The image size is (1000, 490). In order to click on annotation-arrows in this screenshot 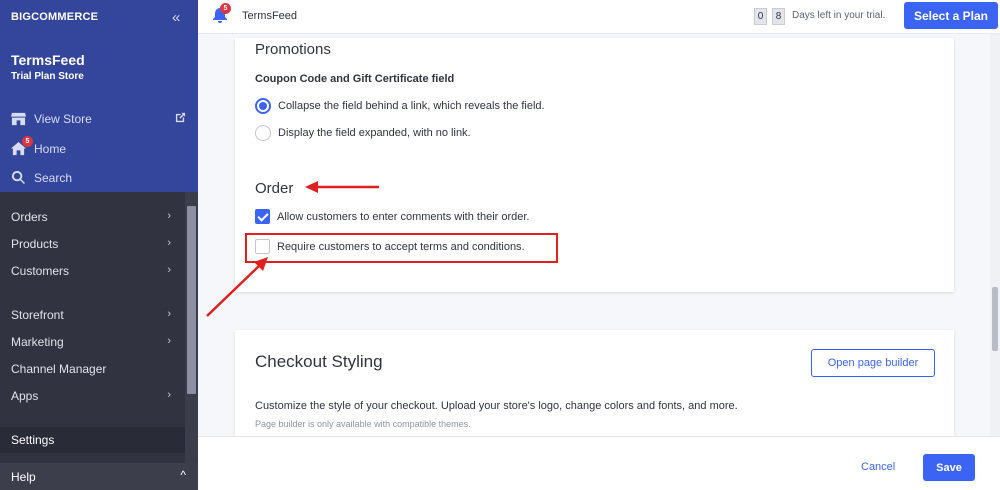, I will do `click(292, 249)`.